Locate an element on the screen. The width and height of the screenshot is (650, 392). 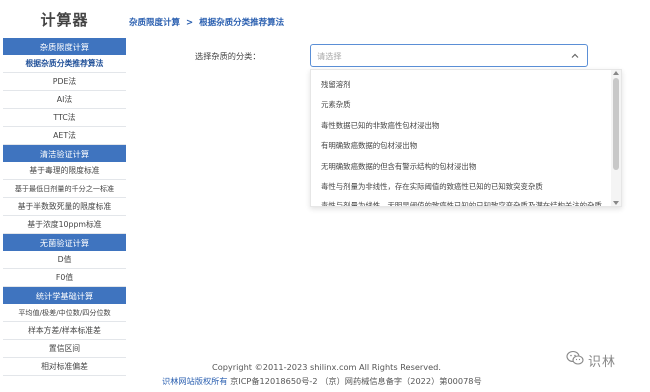
sidebar-item-pde: PDE法 is located at coordinates (64, 82).